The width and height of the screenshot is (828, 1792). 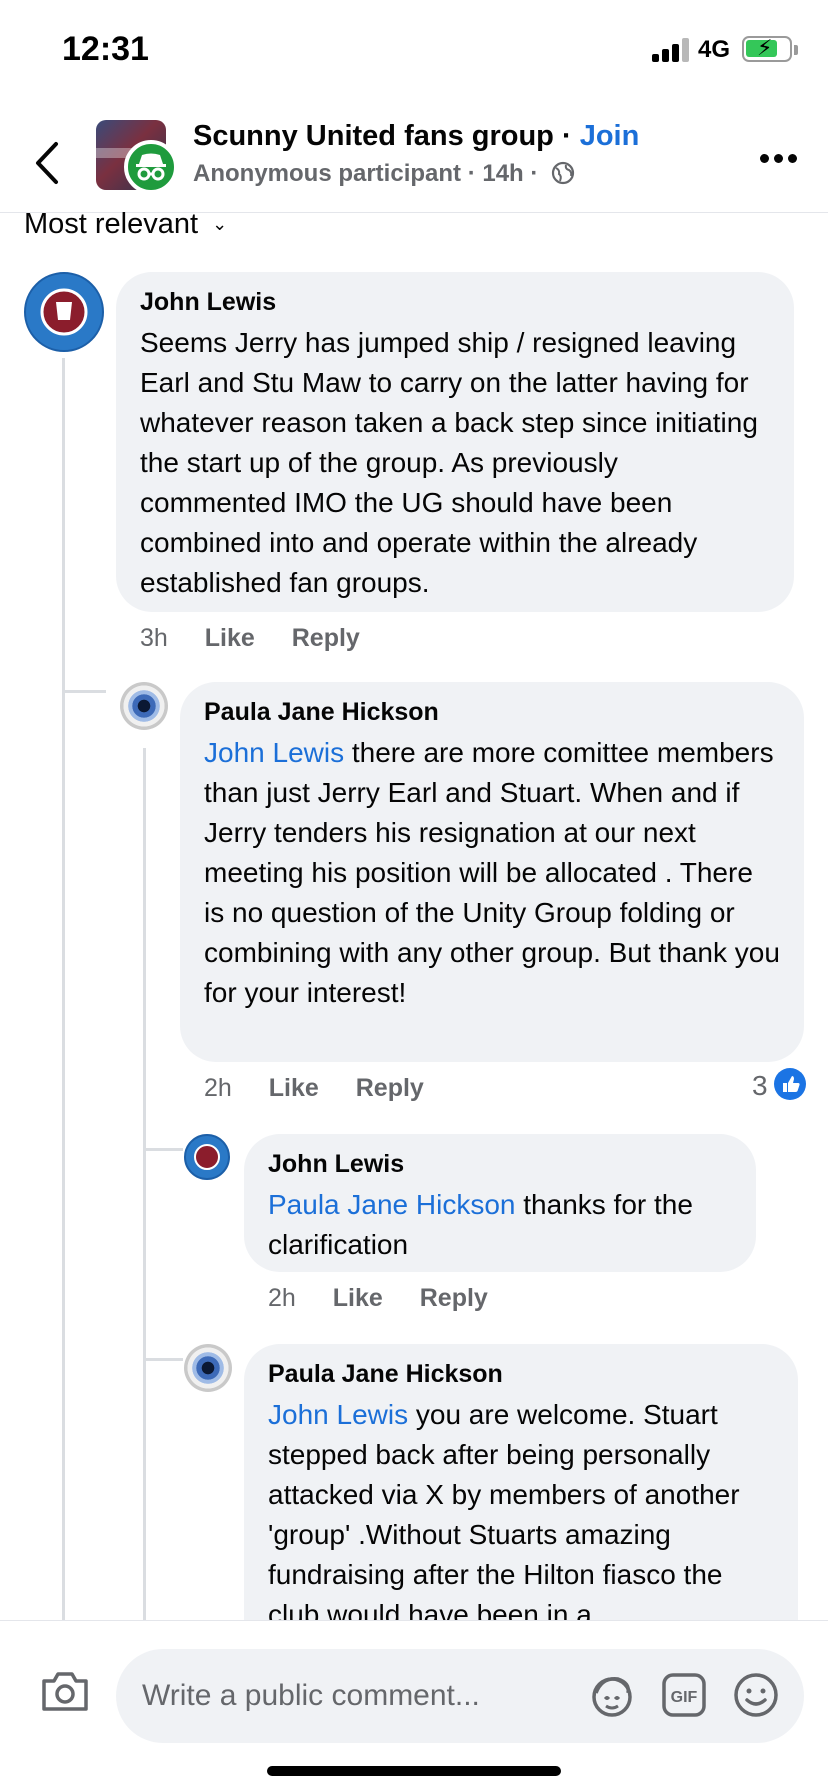 I want to click on signal-icon, so click(x=671, y=50).